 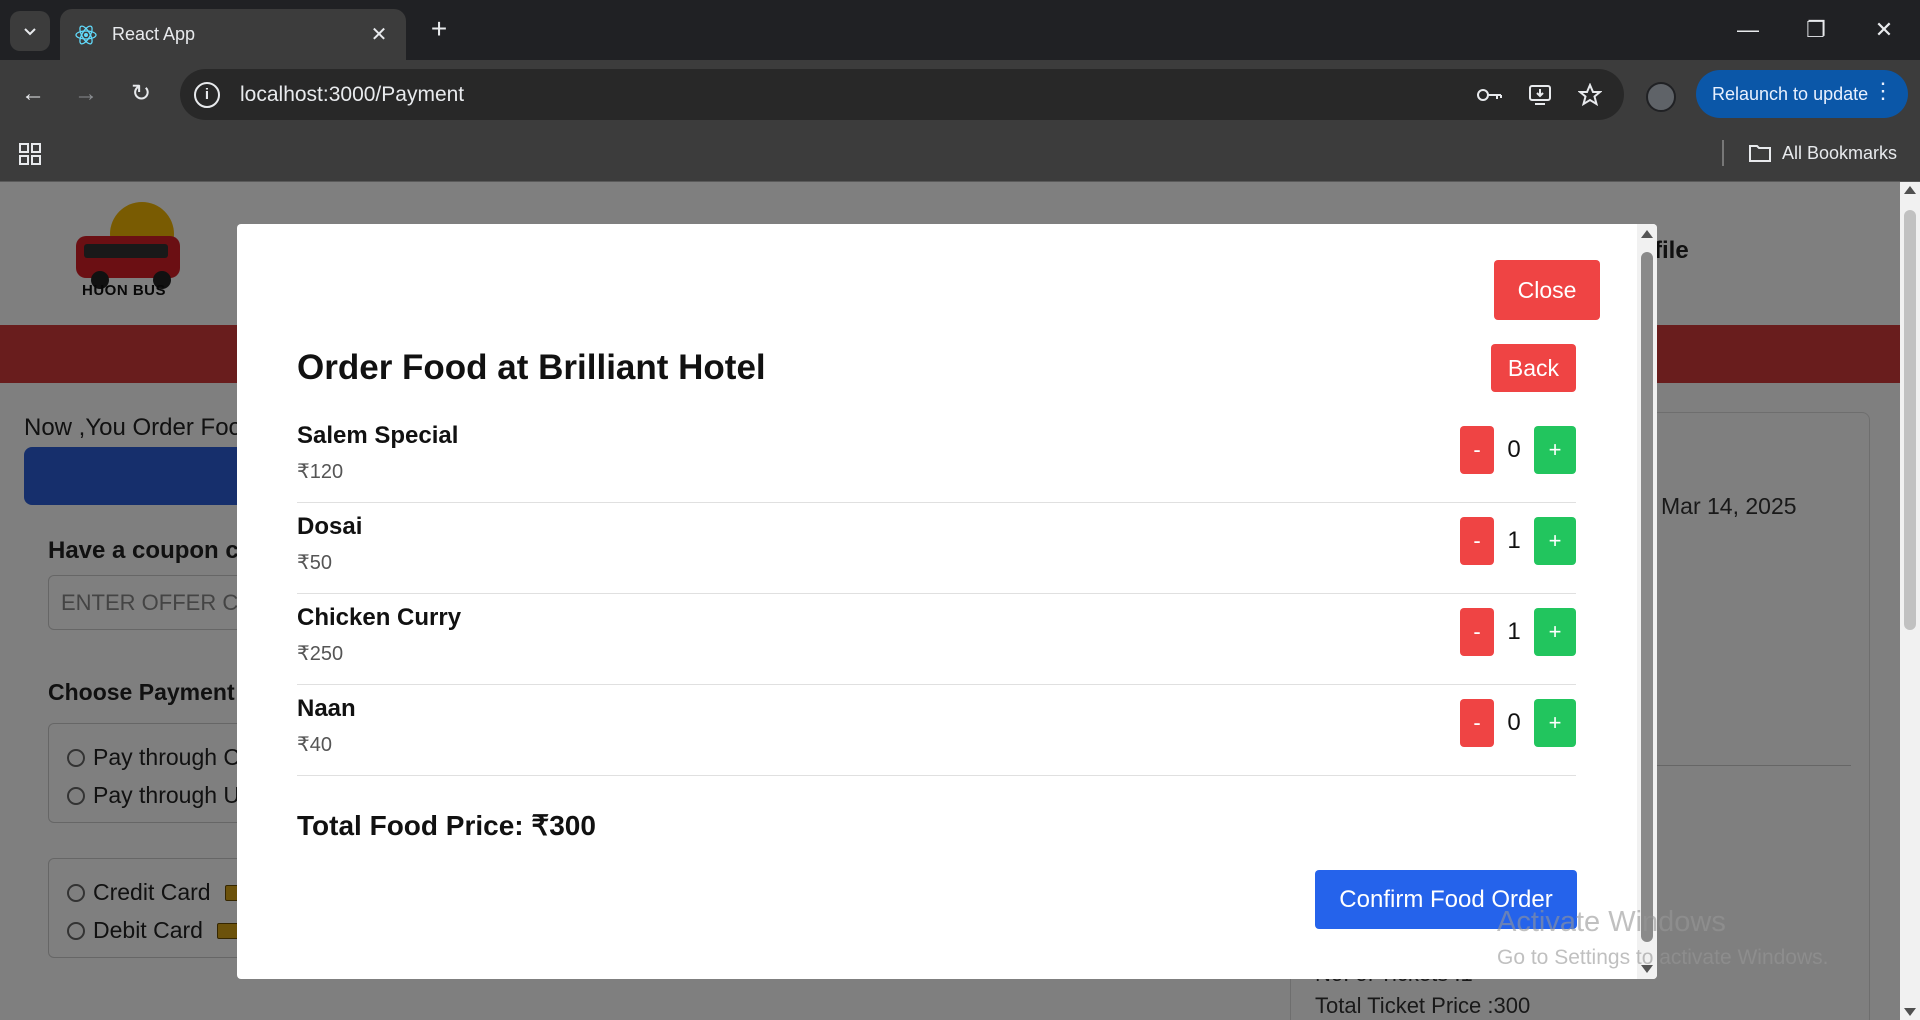 I want to click on food-item: Salem Special ₹120 - 0 +, so click(x=936, y=457).